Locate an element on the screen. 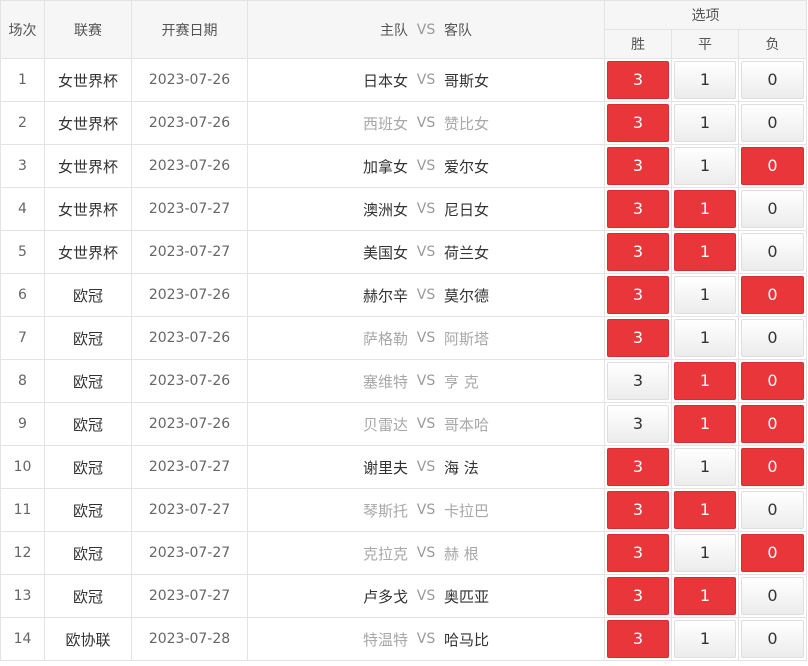 The width and height of the screenshot is (808, 666). match-teams: 加拿女 VS 爱尔女 is located at coordinates (426, 166).